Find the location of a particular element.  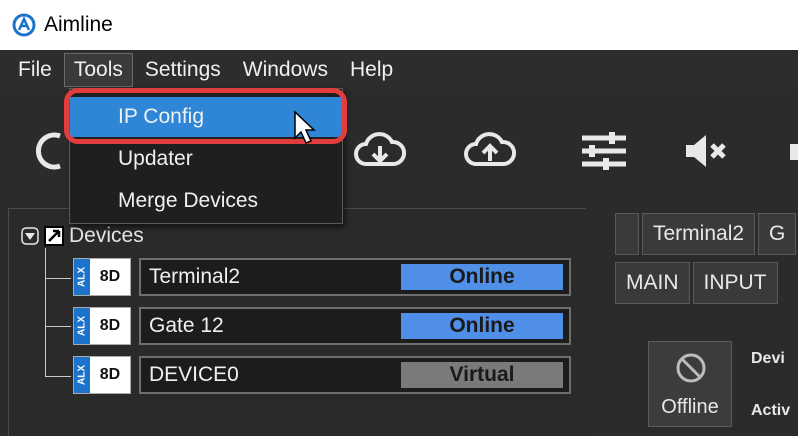

device-row: ALX 8D DEVICE0 Virtual is located at coordinates (326, 375).